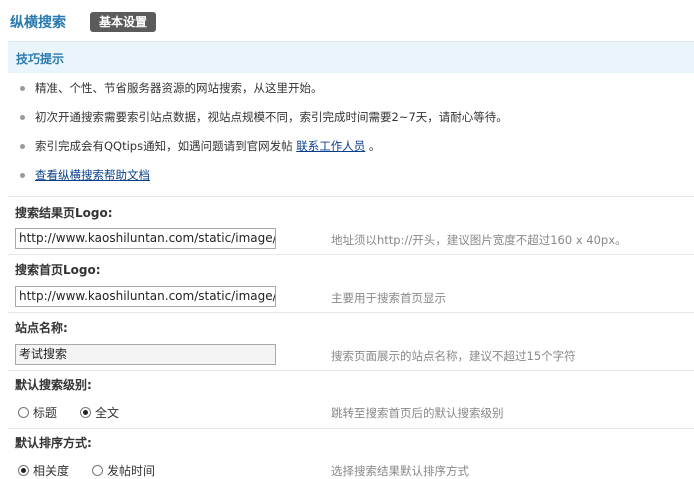 The height and width of the screenshot is (479, 694). What do you see at coordinates (41, 328) in the screenshot?
I see `site-name-label: 站点名称:` at bounding box center [41, 328].